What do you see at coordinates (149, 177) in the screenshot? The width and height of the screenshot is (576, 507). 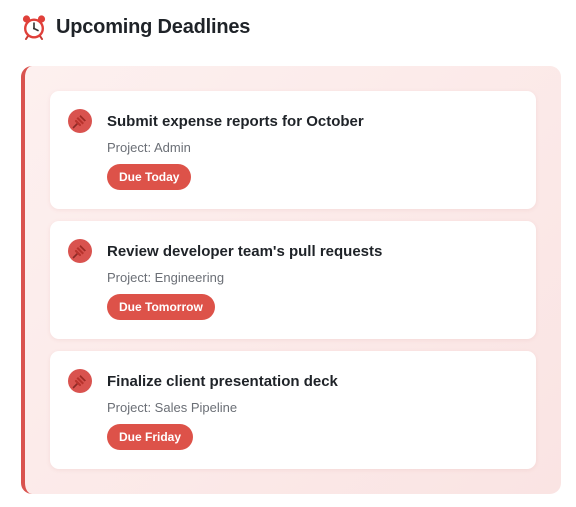 I see `due-badge: Due Today` at bounding box center [149, 177].